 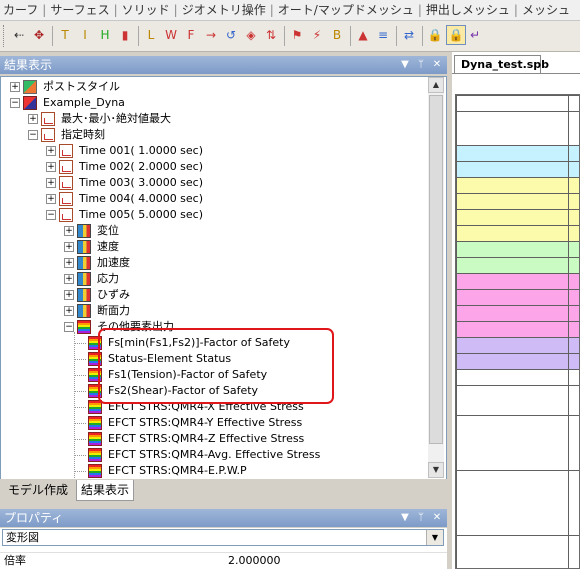 I want to click on arrow-tool-icon: ⇠, so click(x=19, y=35).